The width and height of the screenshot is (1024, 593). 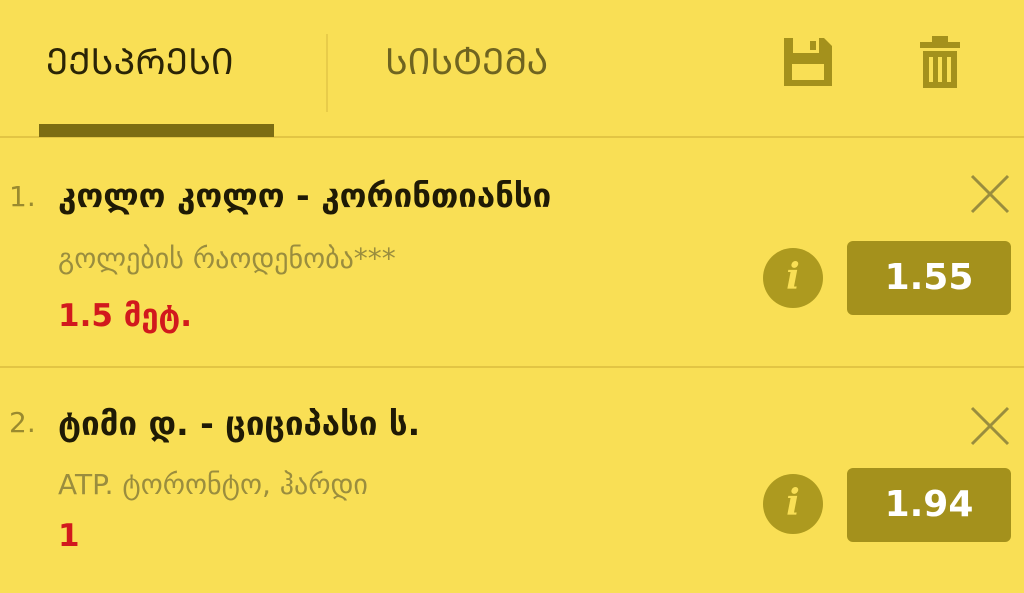 I want to click on save-icon, so click(x=808, y=62).